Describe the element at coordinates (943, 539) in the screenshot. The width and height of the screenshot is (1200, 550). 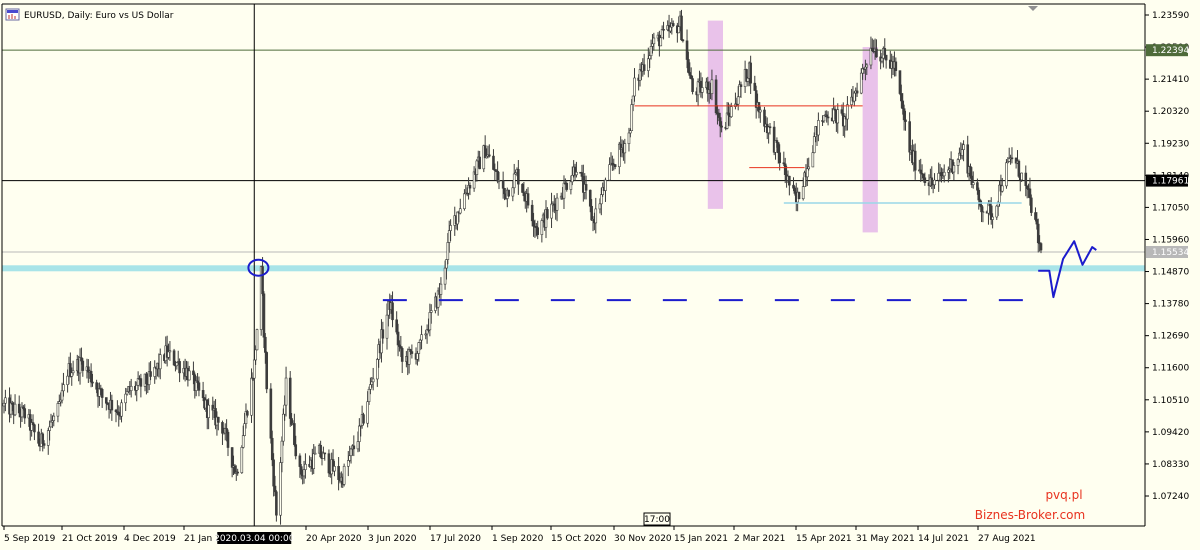
I see `x-tick-label: 14 Jul 2021` at that location.